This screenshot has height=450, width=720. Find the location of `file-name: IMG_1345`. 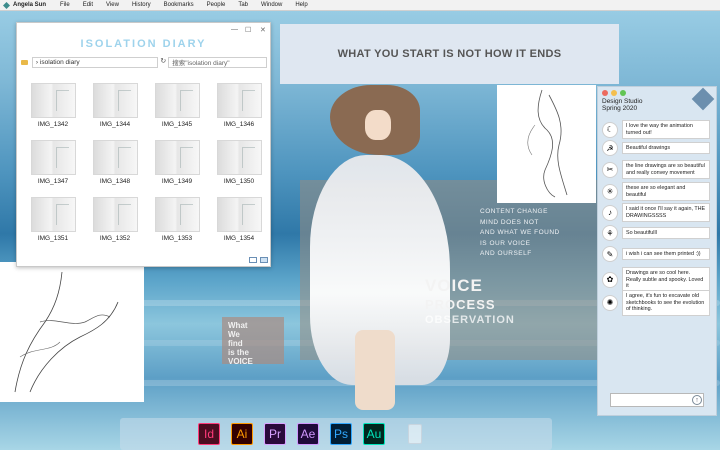

file-name: IMG_1345 is located at coordinates (177, 124).